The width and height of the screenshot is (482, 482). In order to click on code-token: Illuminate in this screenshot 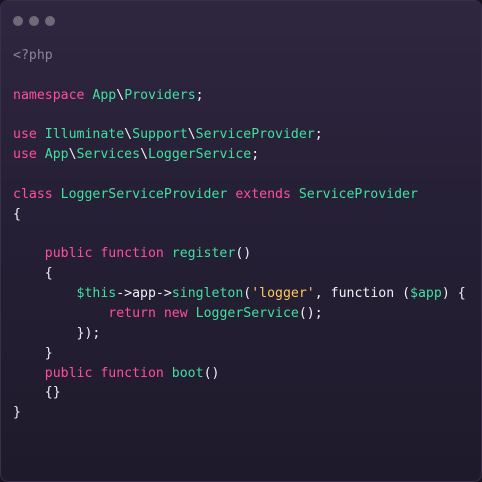, I will do `click(84, 135)`.